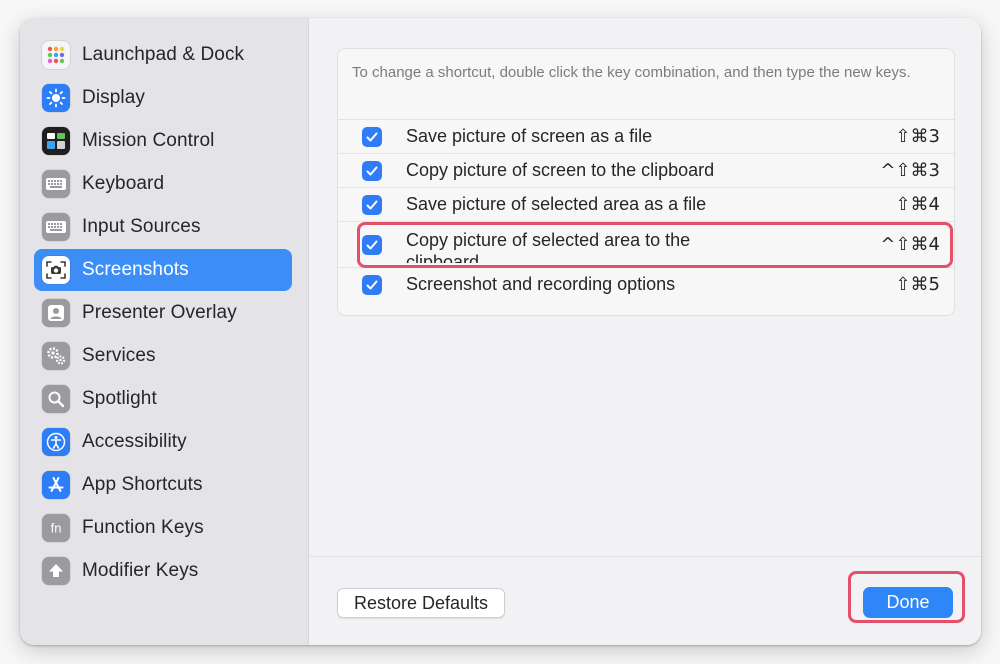 Image resolution: width=1000 pixels, height=664 pixels. I want to click on shortcut-keys: ⇧⌘4, so click(917, 204).